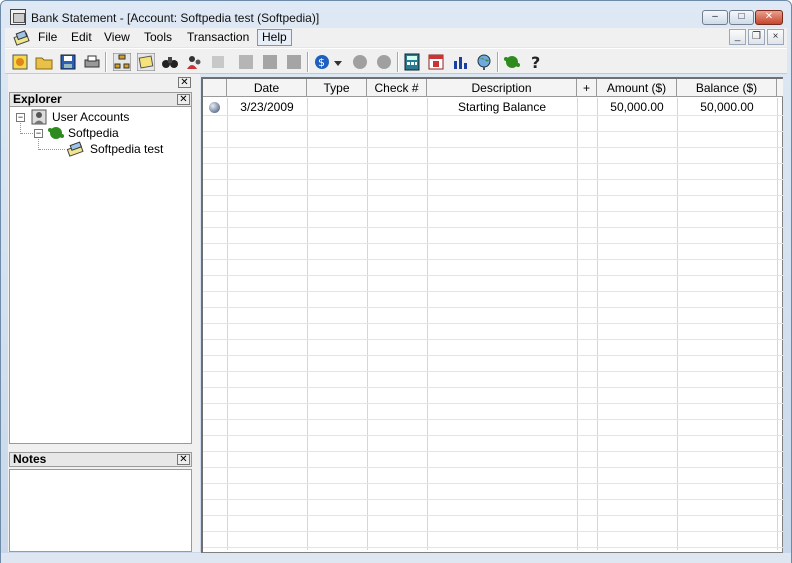 The image size is (792, 563). Describe the element at coordinates (775, 37) in the screenshot. I see `mdi-close-button: ×` at that location.